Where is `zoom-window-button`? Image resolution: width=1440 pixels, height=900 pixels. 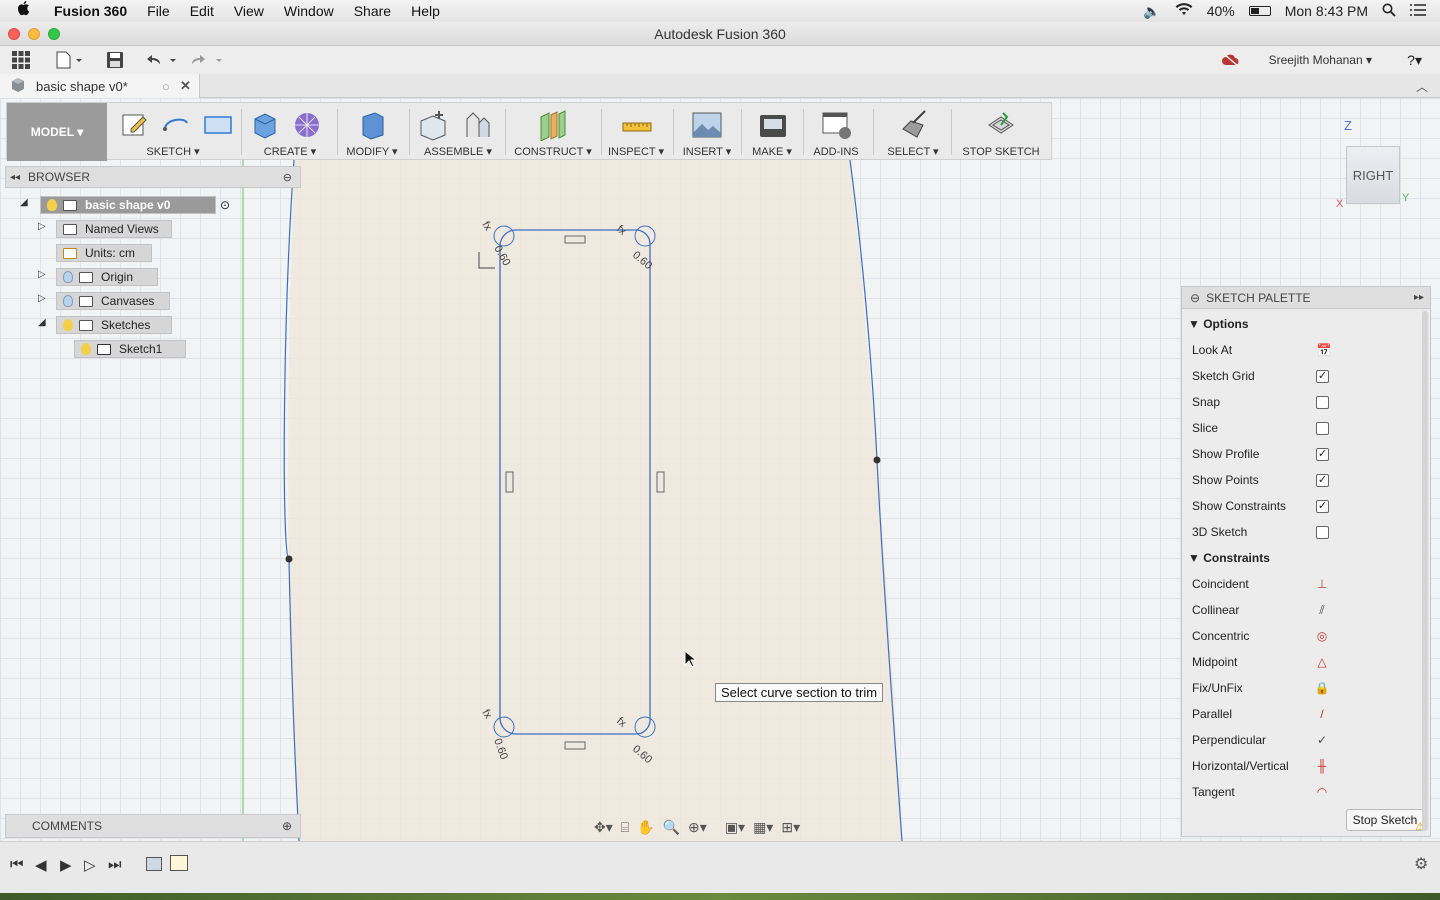
zoom-window-button is located at coordinates (54, 34).